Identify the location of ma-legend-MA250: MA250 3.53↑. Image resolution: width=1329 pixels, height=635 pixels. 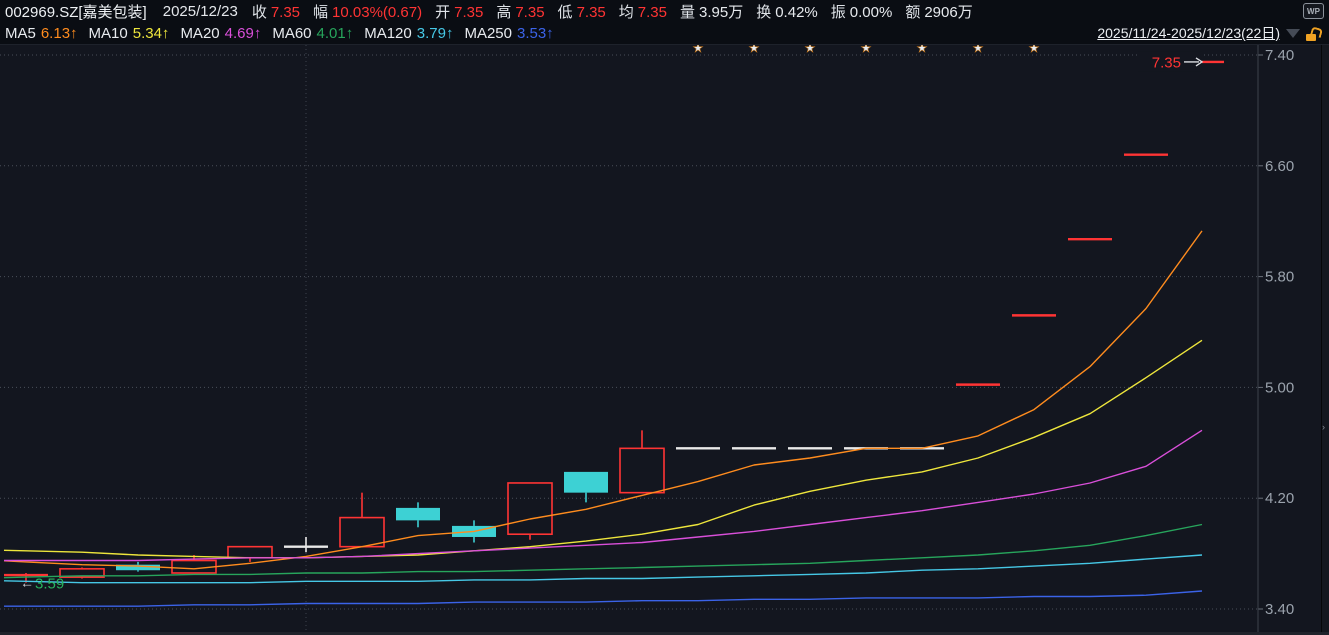
(508, 33).